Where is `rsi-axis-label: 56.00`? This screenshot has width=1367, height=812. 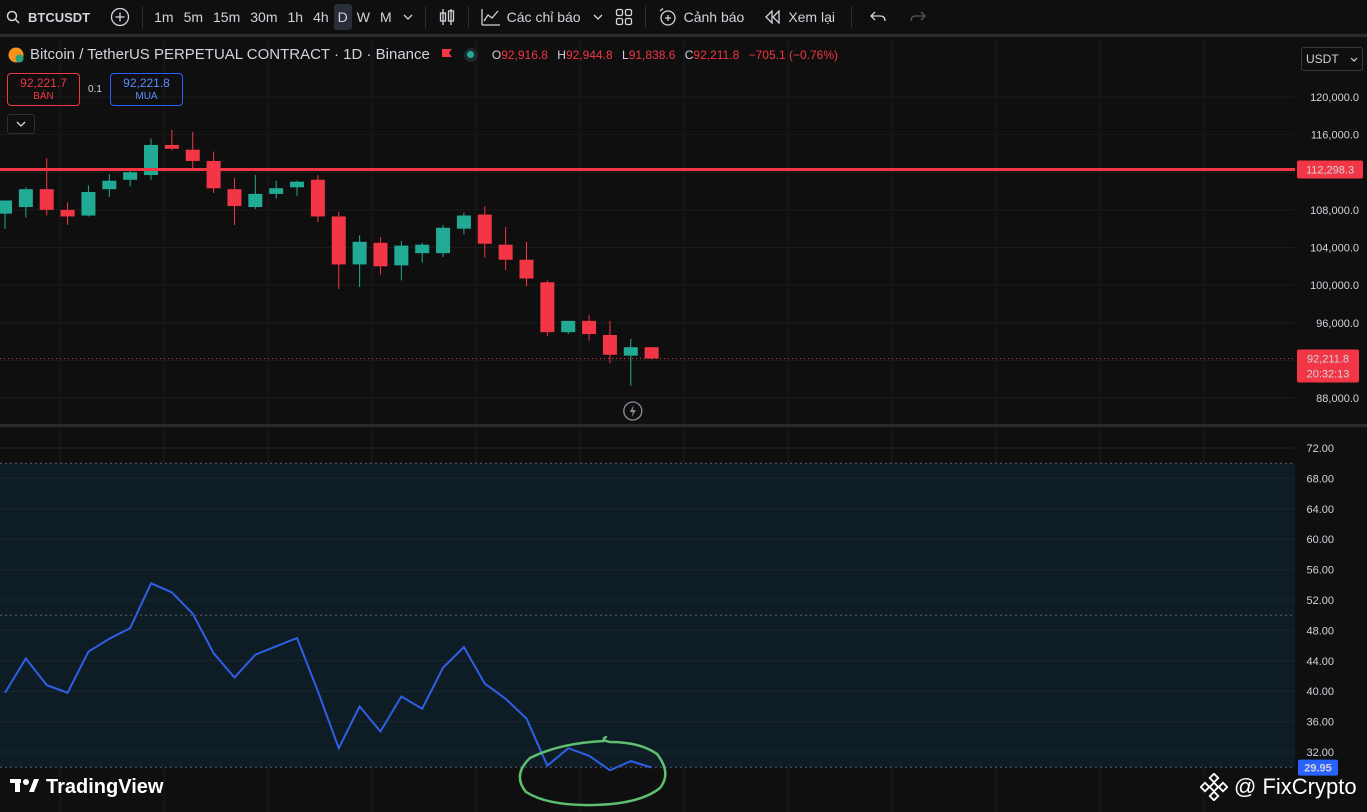 rsi-axis-label: 56.00 is located at coordinates (1320, 571).